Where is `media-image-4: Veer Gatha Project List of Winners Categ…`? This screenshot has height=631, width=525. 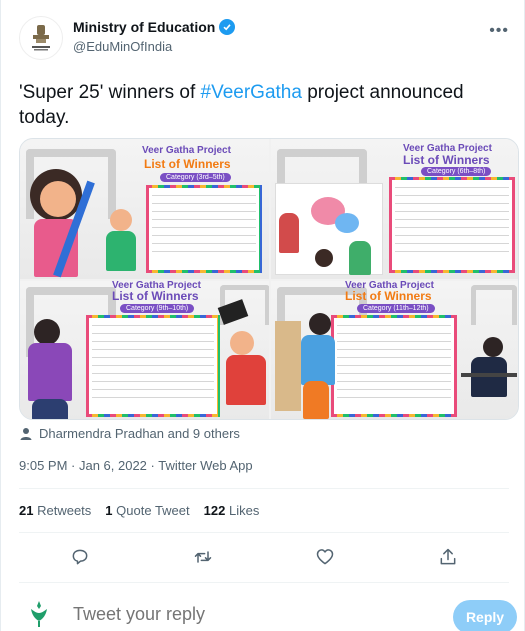 media-image-4: Veer Gatha Project List of Winners Categ… is located at coordinates (394, 350).